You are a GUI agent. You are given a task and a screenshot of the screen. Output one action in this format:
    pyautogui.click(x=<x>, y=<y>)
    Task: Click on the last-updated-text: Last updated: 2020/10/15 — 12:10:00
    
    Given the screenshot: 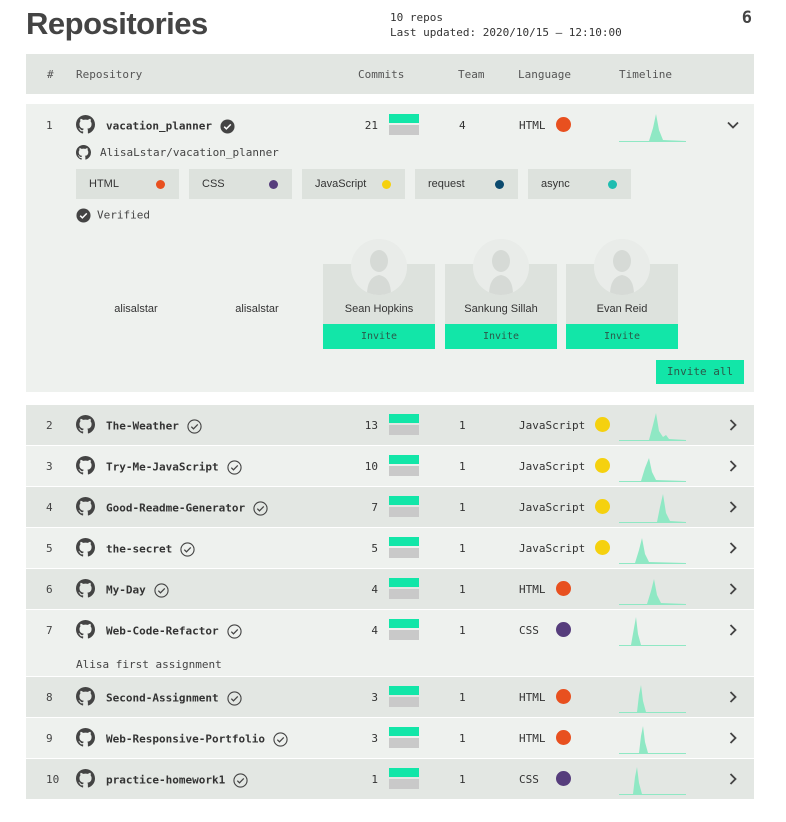 What is the action you would take?
    pyautogui.click(x=506, y=32)
    